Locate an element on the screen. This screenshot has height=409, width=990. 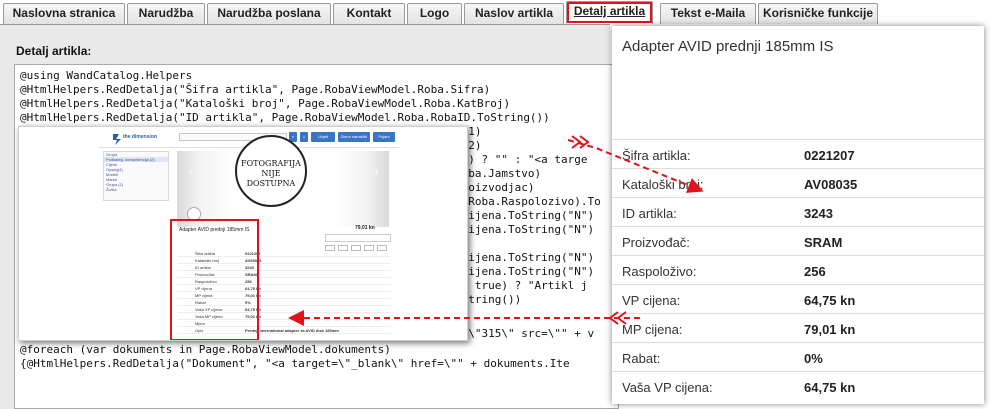
button-label: Uvjeti is located at coordinates (322, 136).